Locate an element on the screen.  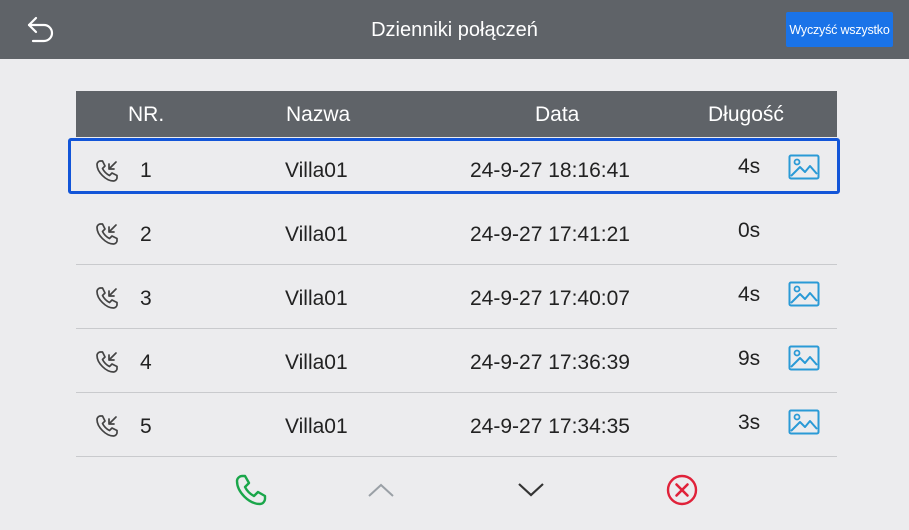
table-row: 3 Villa01 24-9-27 17:40:07 4s is located at coordinates (456, 297).